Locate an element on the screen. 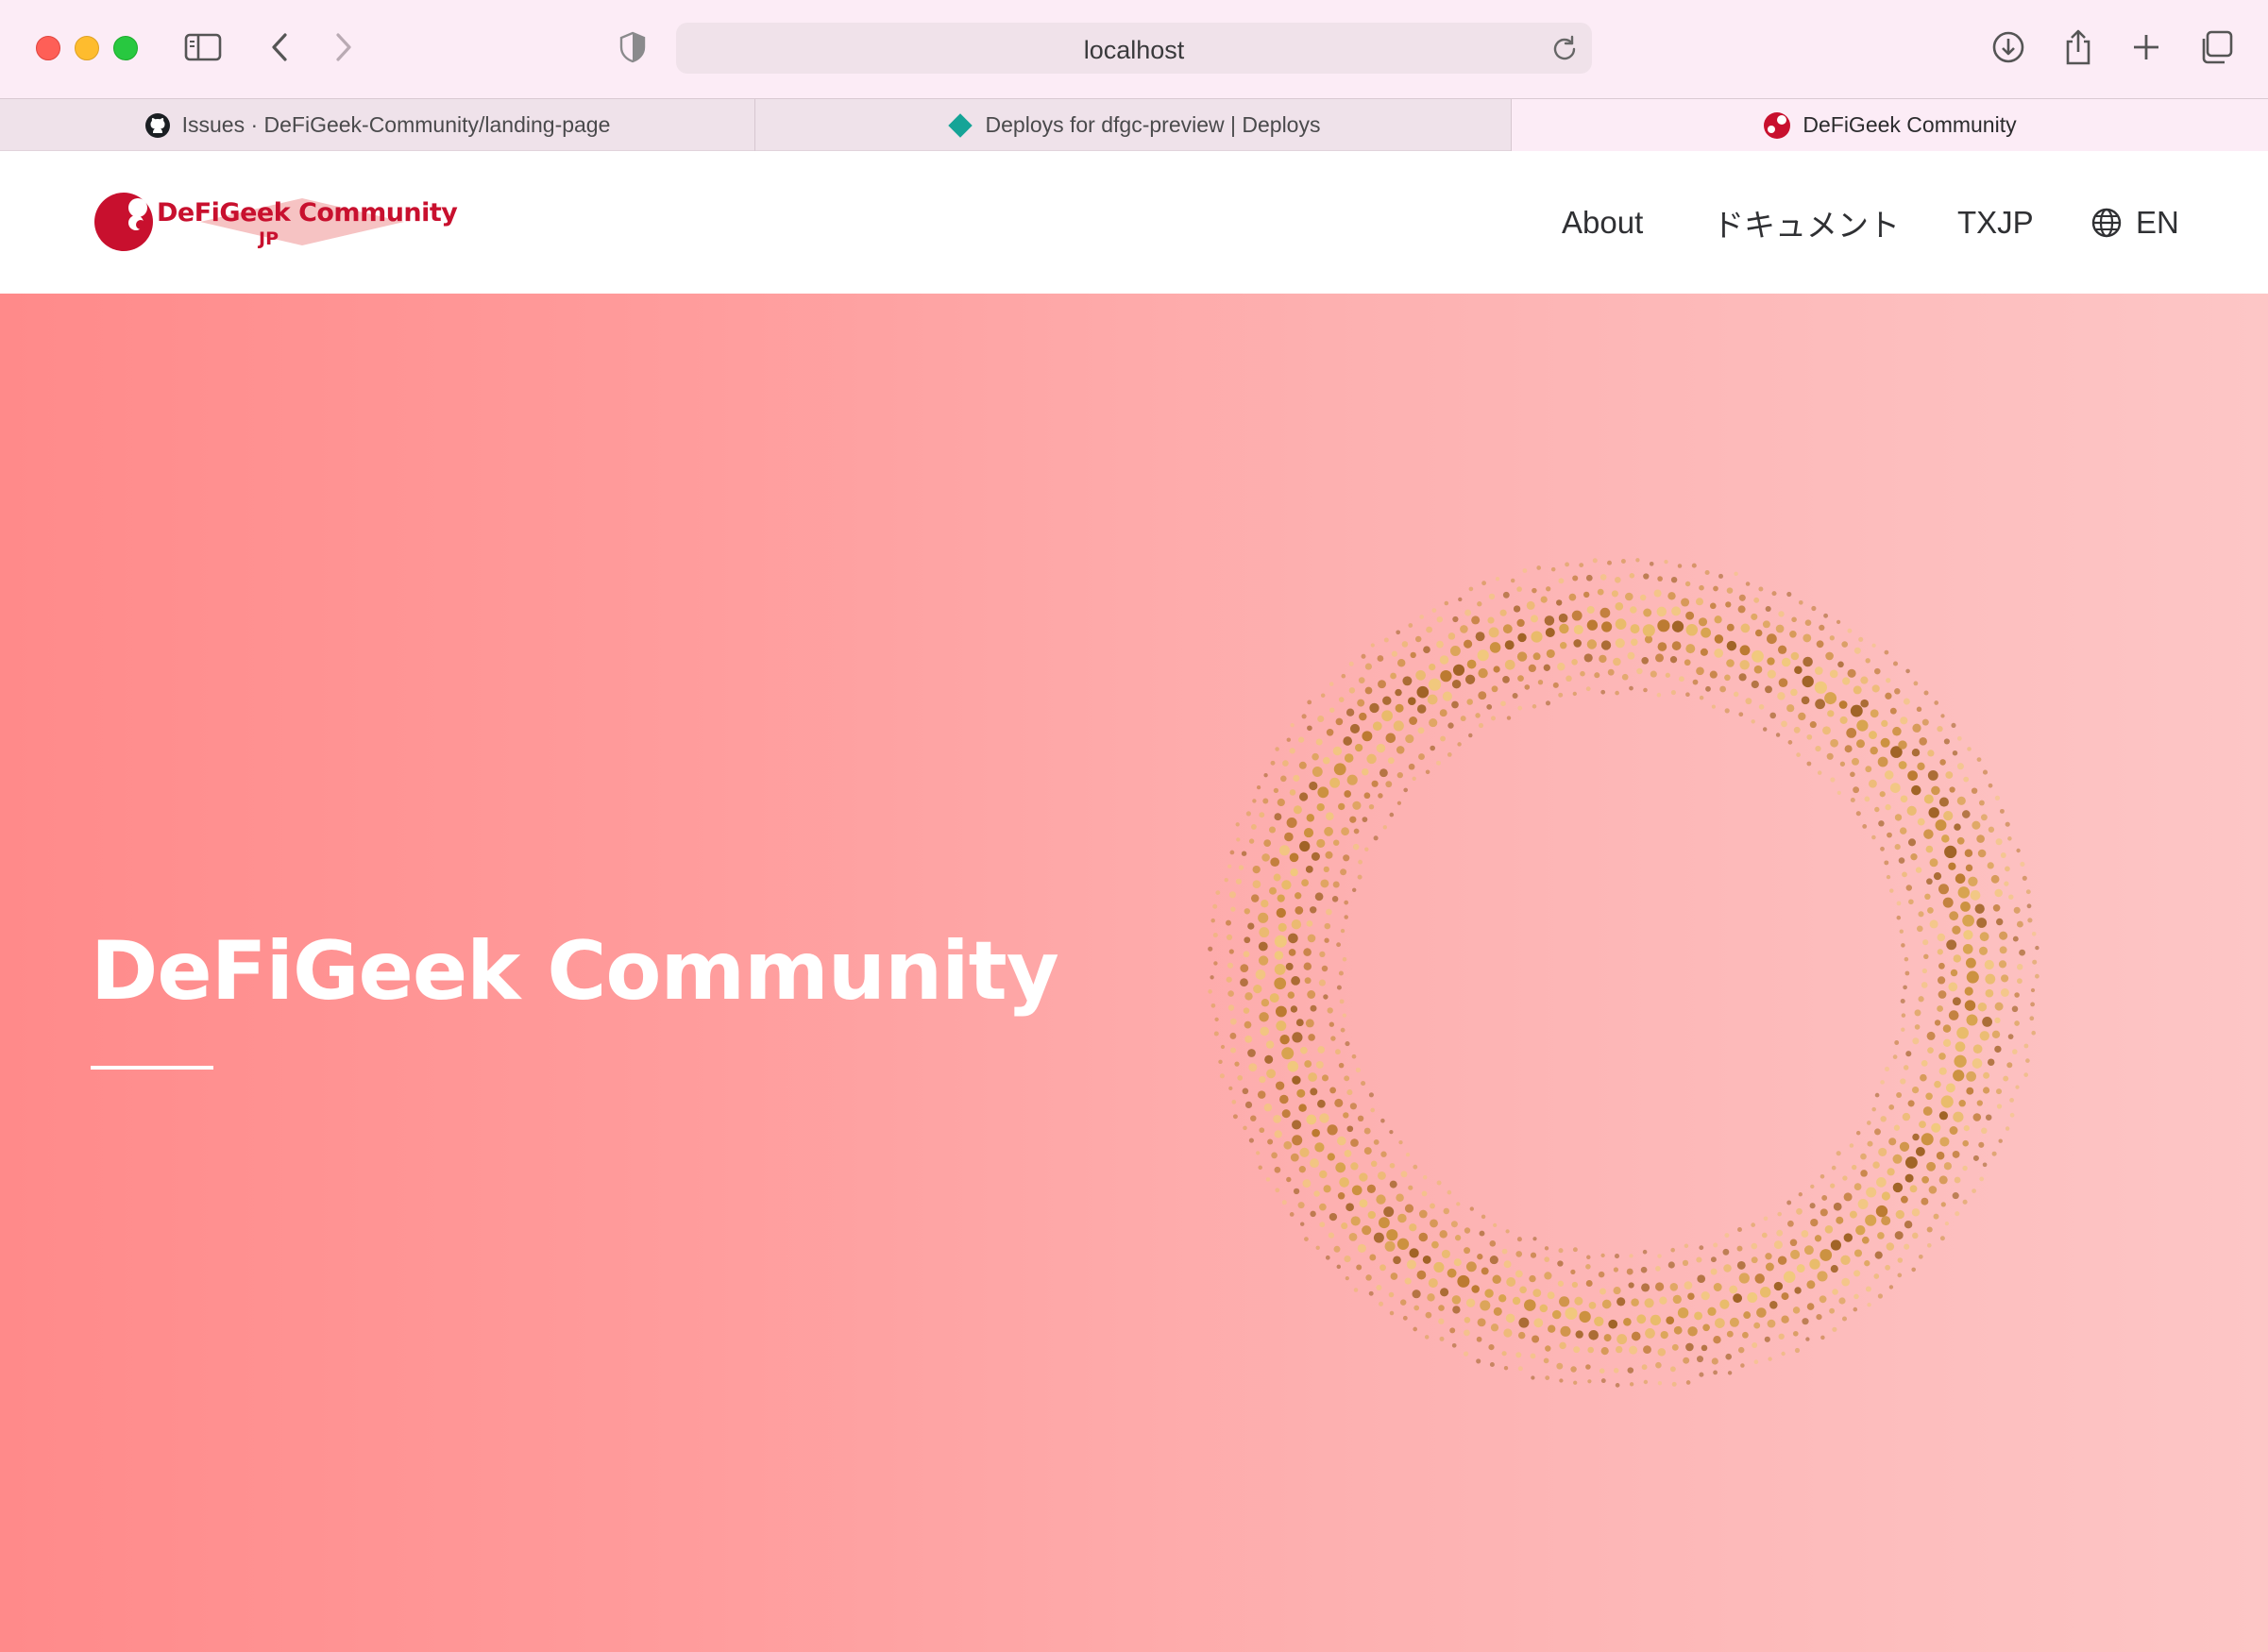 This screenshot has height=1652, width=2268. site-logo: DeFiGeek Community JP is located at coordinates (275, 222).